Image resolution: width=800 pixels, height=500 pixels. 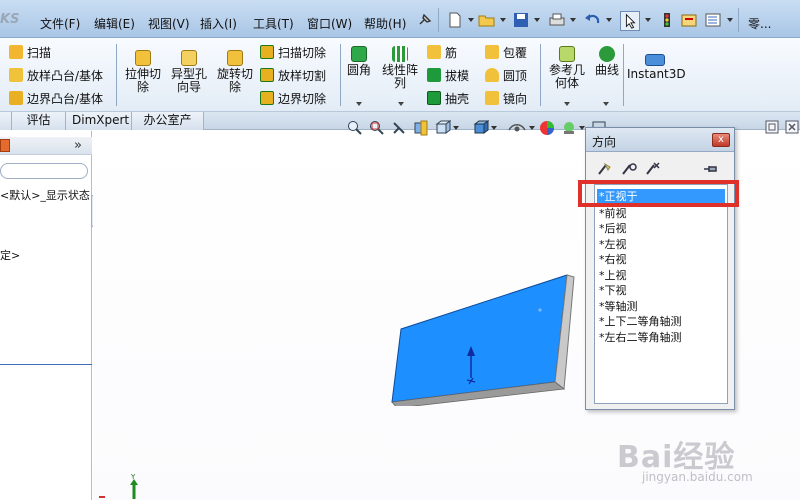 I want to click on view-orientation-icon, so click(x=443, y=128).